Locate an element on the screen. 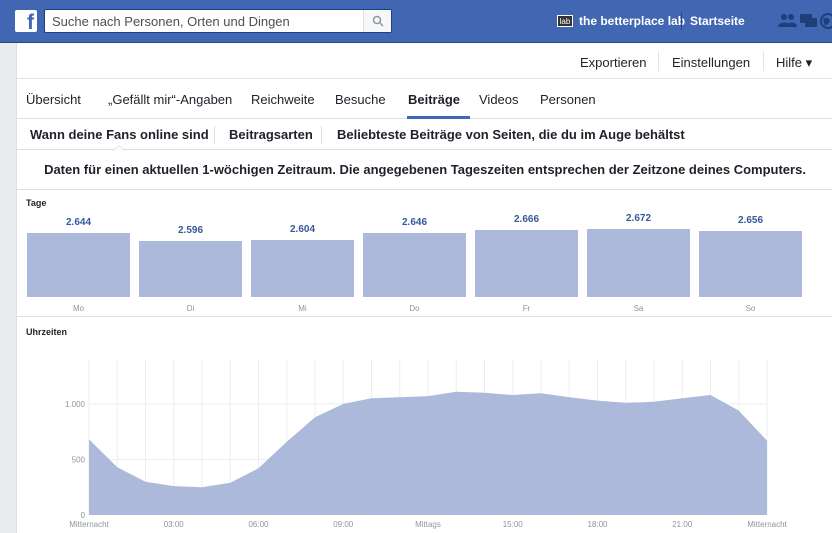 This screenshot has height=533, width=832. search-input is located at coordinates (202, 21).